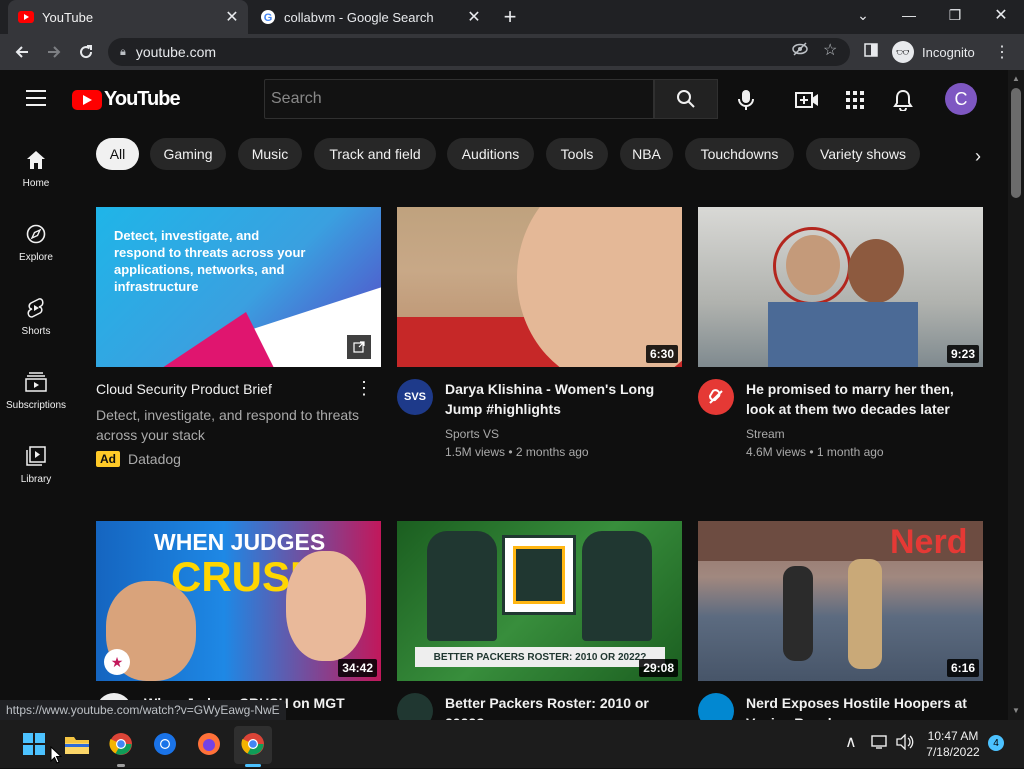 Image resolution: width=1024 pixels, height=769 pixels. What do you see at coordinates (903, 100) in the screenshot?
I see `notifications-bell-icon` at bounding box center [903, 100].